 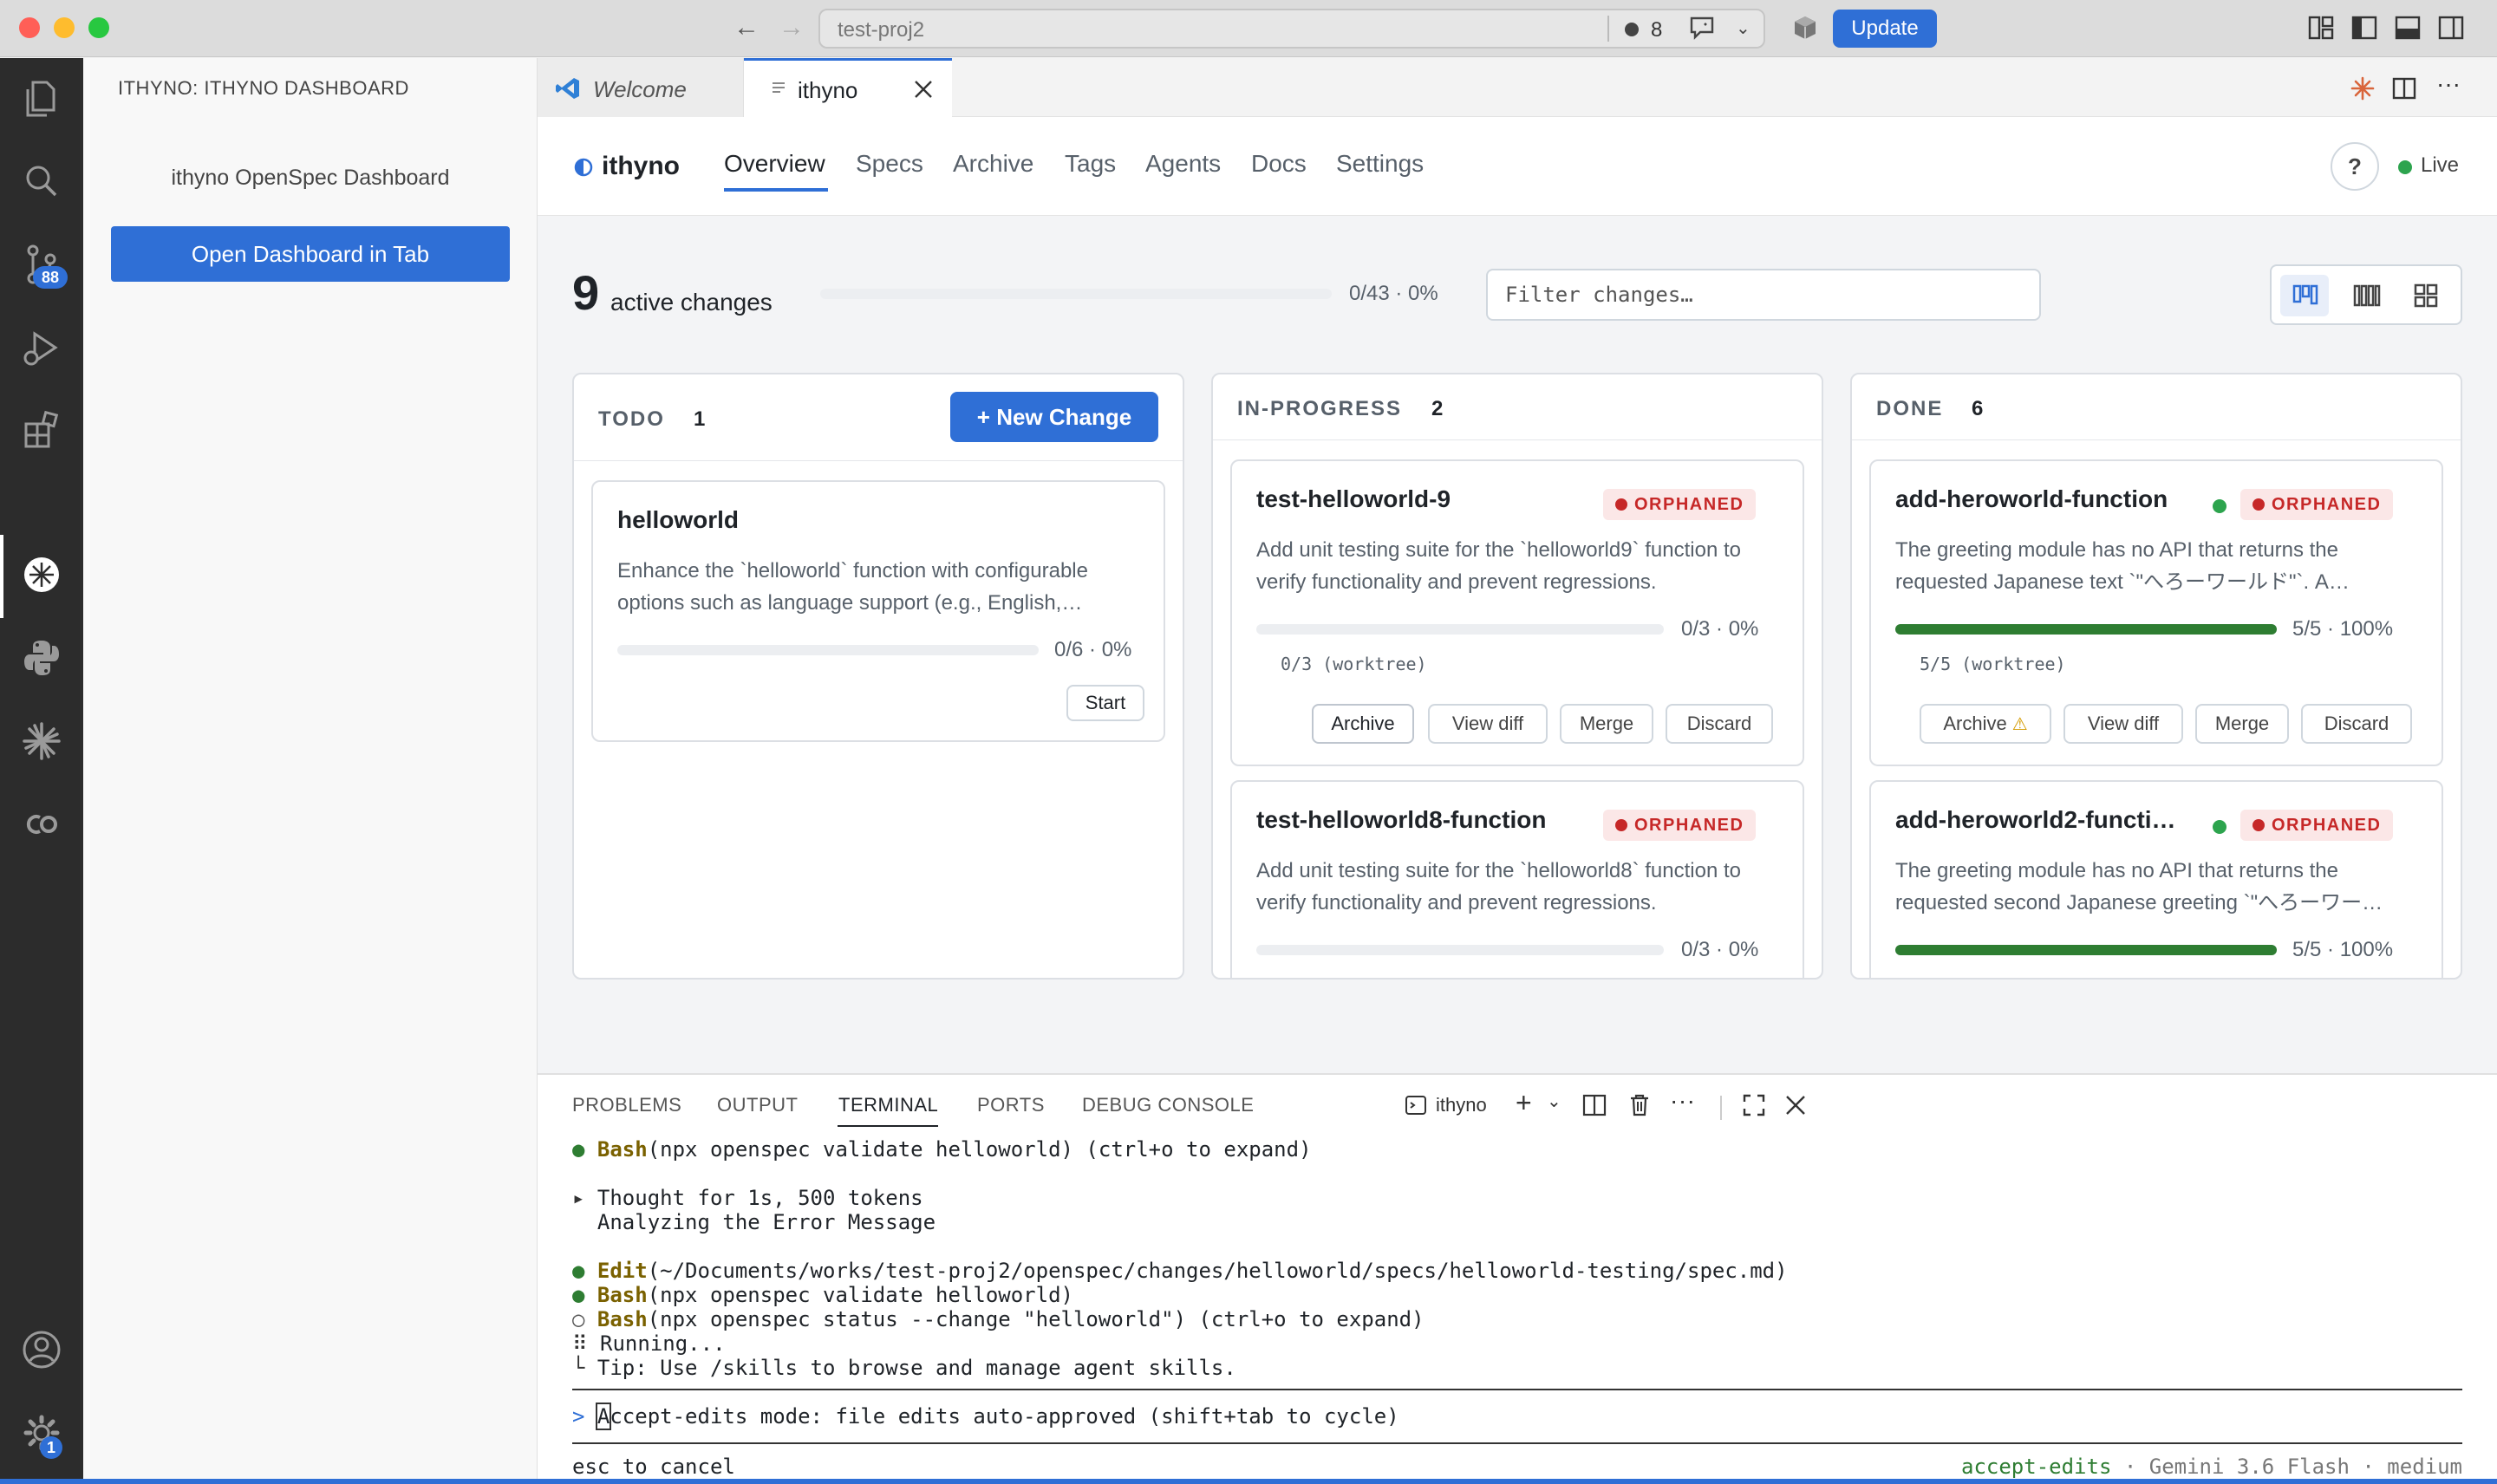 What do you see at coordinates (1291, 29) in the screenshot?
I see `command-center-search: test-proj2 8 ⌄` at bounding box center [1291, 29].